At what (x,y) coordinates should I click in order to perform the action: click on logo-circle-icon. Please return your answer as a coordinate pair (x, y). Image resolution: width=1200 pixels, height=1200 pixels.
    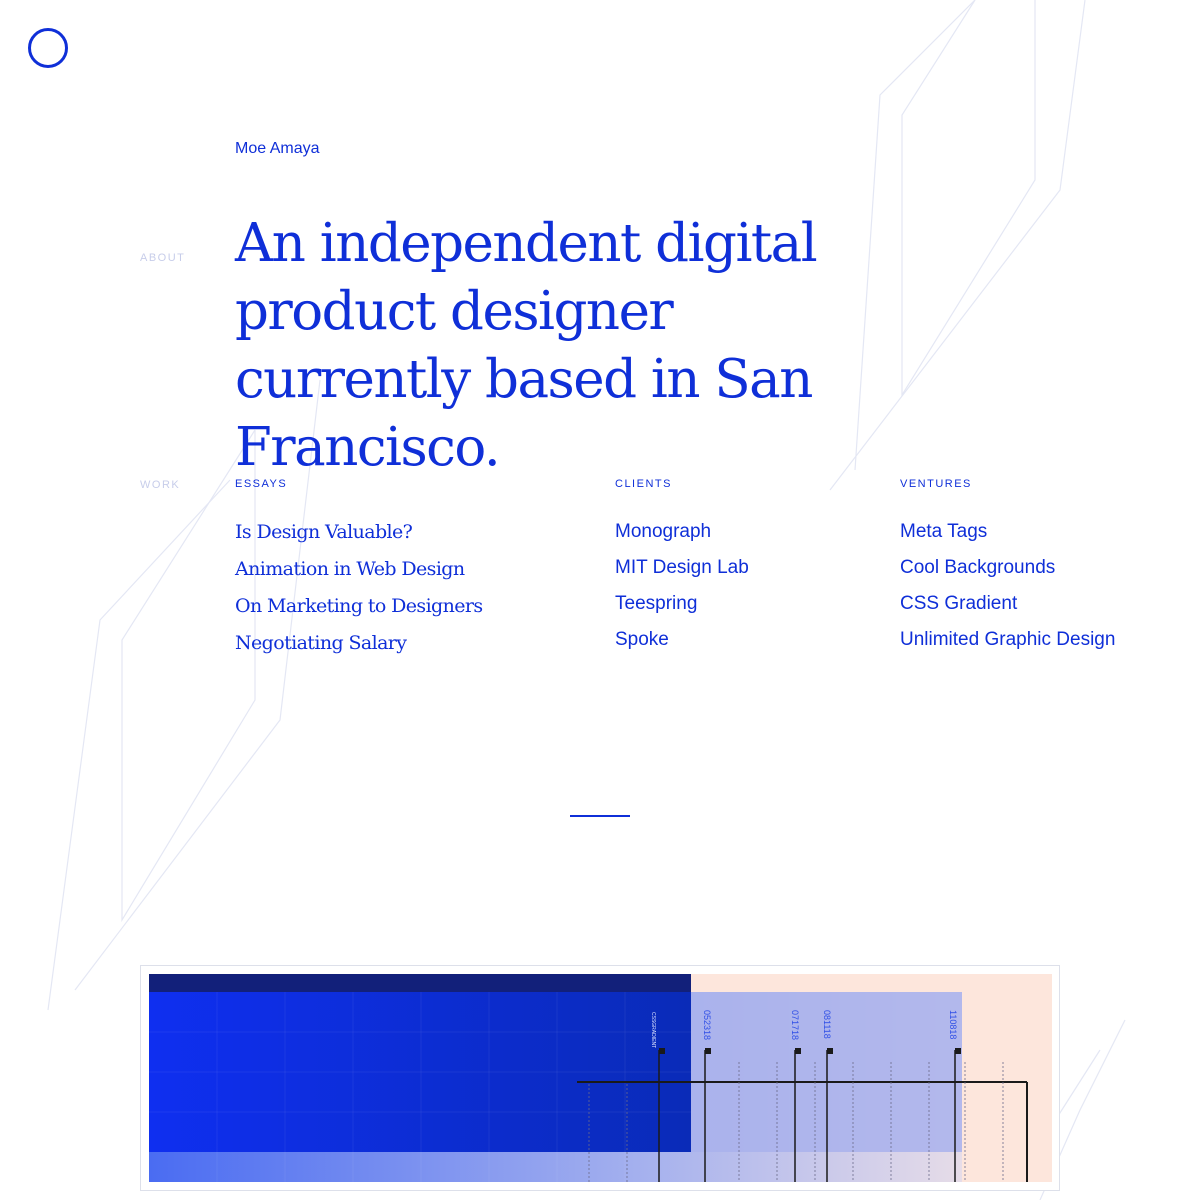
    Looking at the image, I should click on (48, 48).